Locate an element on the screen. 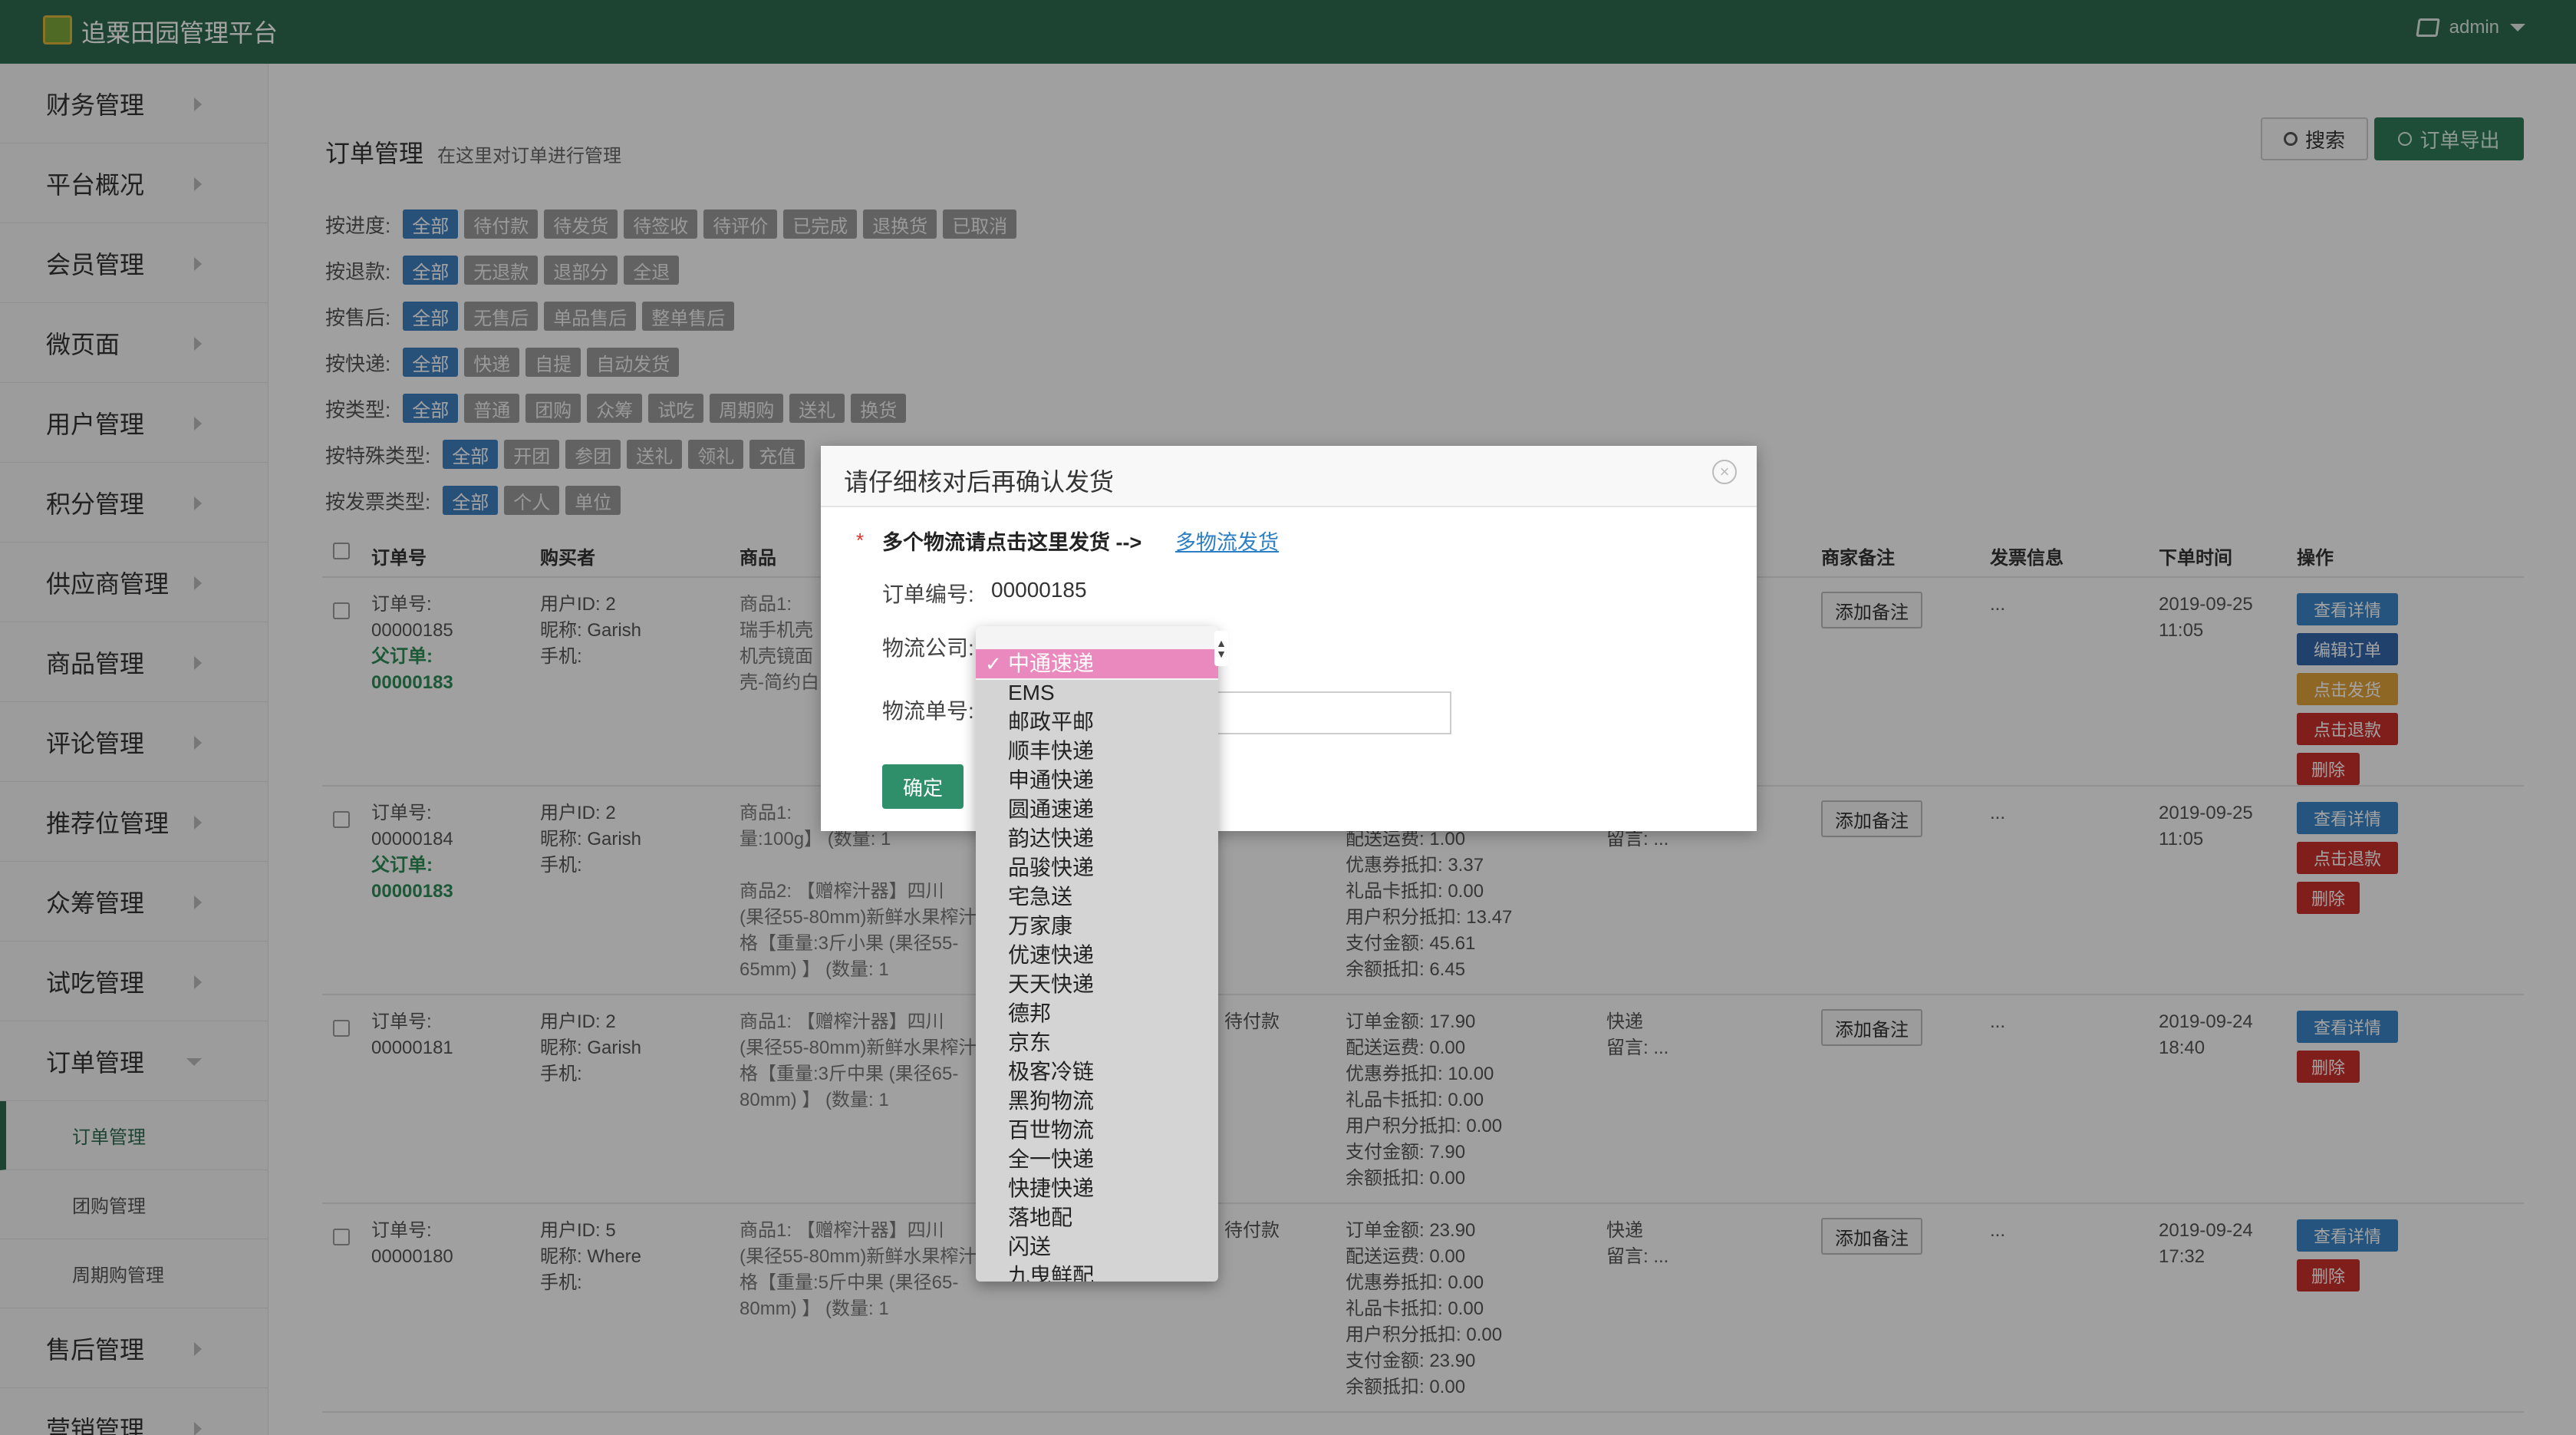 This screenshot has height=1435, width=2576. logistics-option-label: 中通速递 is located at coordinates (1051, 663).